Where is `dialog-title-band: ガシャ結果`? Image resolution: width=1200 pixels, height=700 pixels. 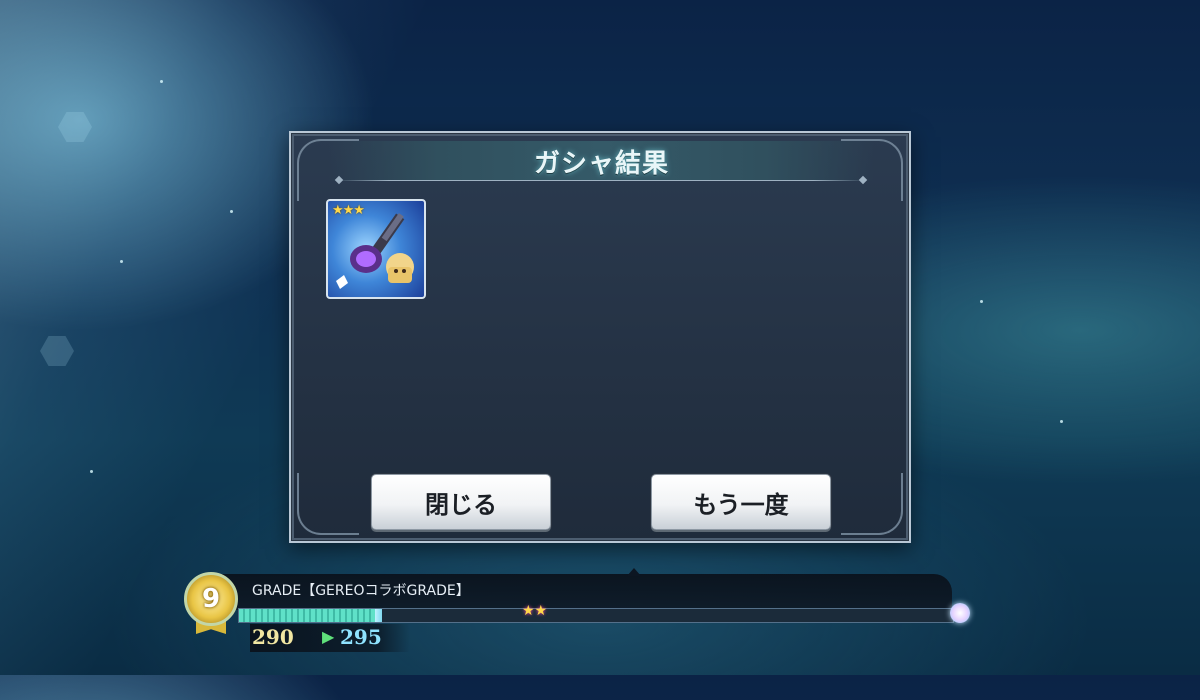
dialog-title-band: ガシャ結果 is located at coordinates (601, 161).